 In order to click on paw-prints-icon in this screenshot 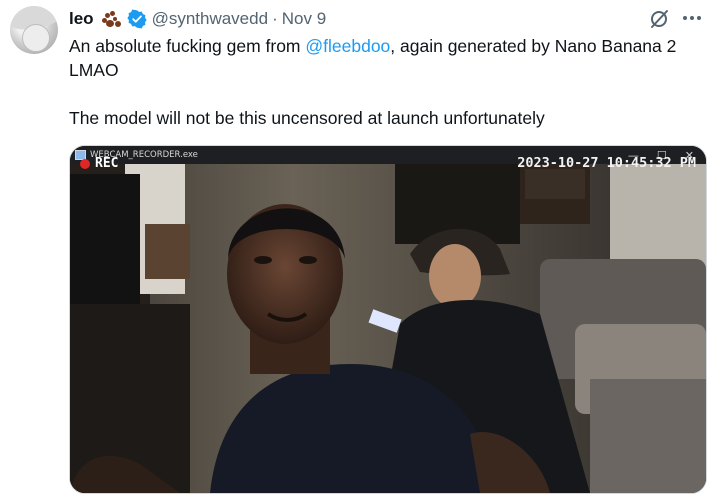, I will do `click(111, 19)`.